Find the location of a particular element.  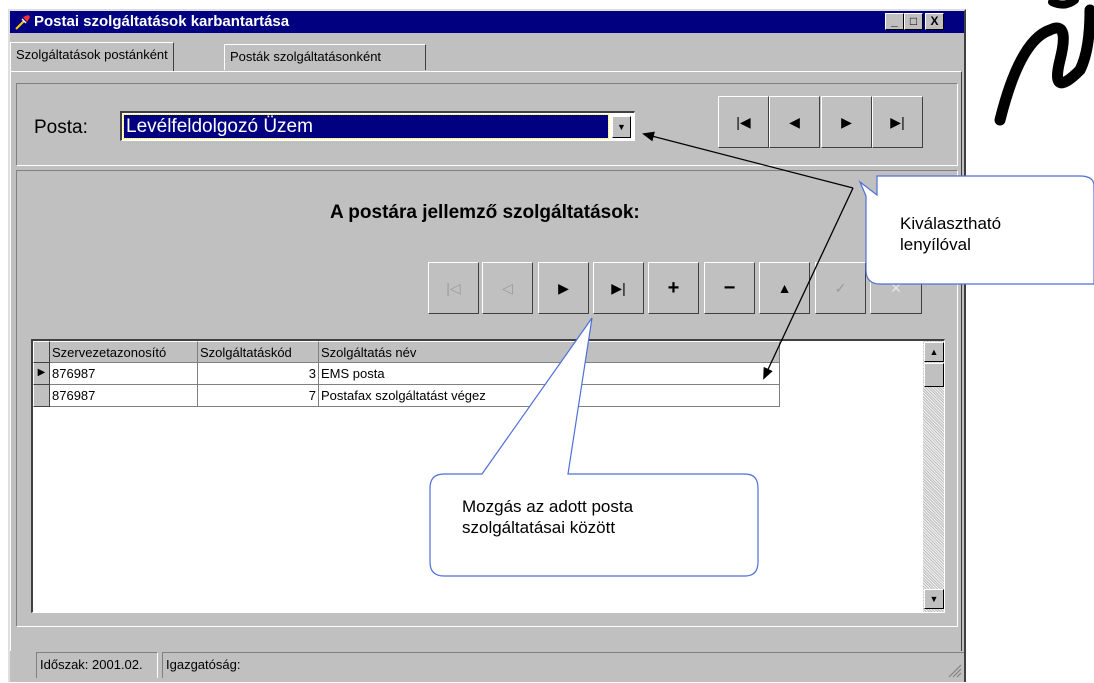

status-directorate: Igazgatóság: is located at coordinates (563, 665).